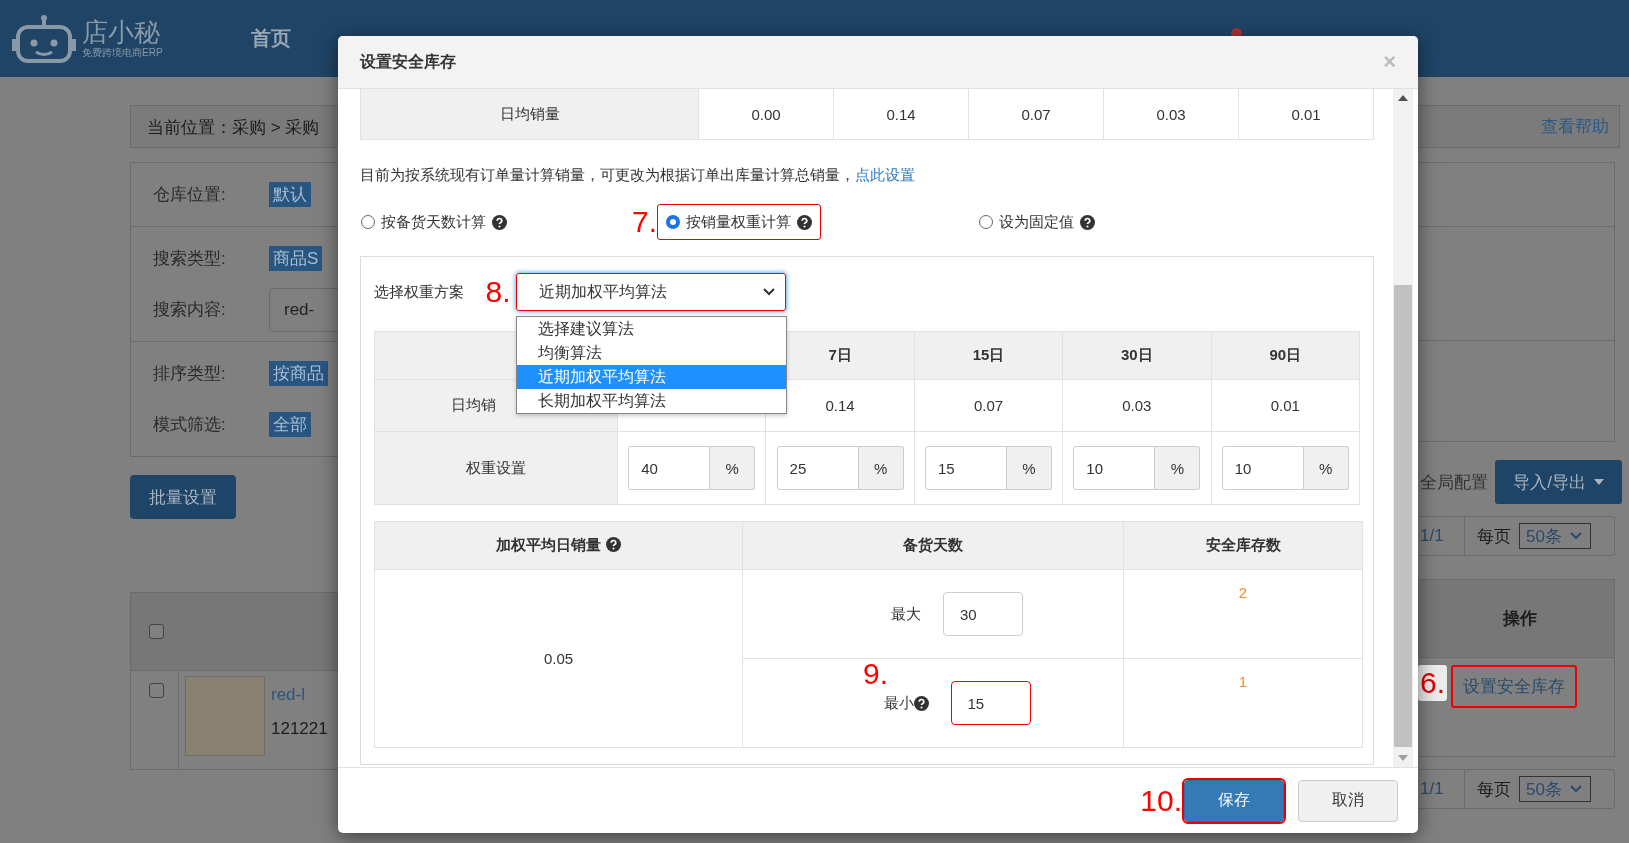 The width and height of the screenshot is (1629, 843). I want to click on step-number: 10., so click(1161, 800).